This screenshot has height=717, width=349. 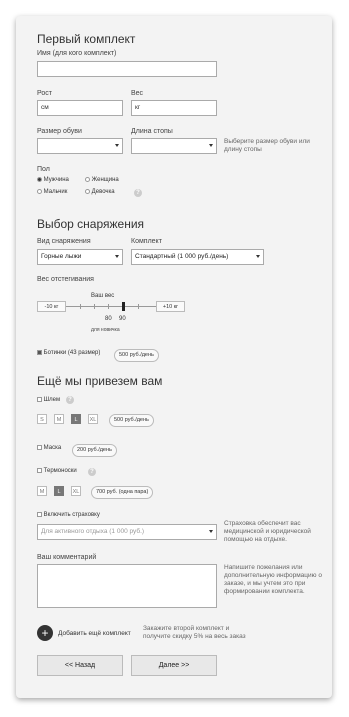 I want to click on gender-option-male: Мужчина, so click(x=53, y=180).